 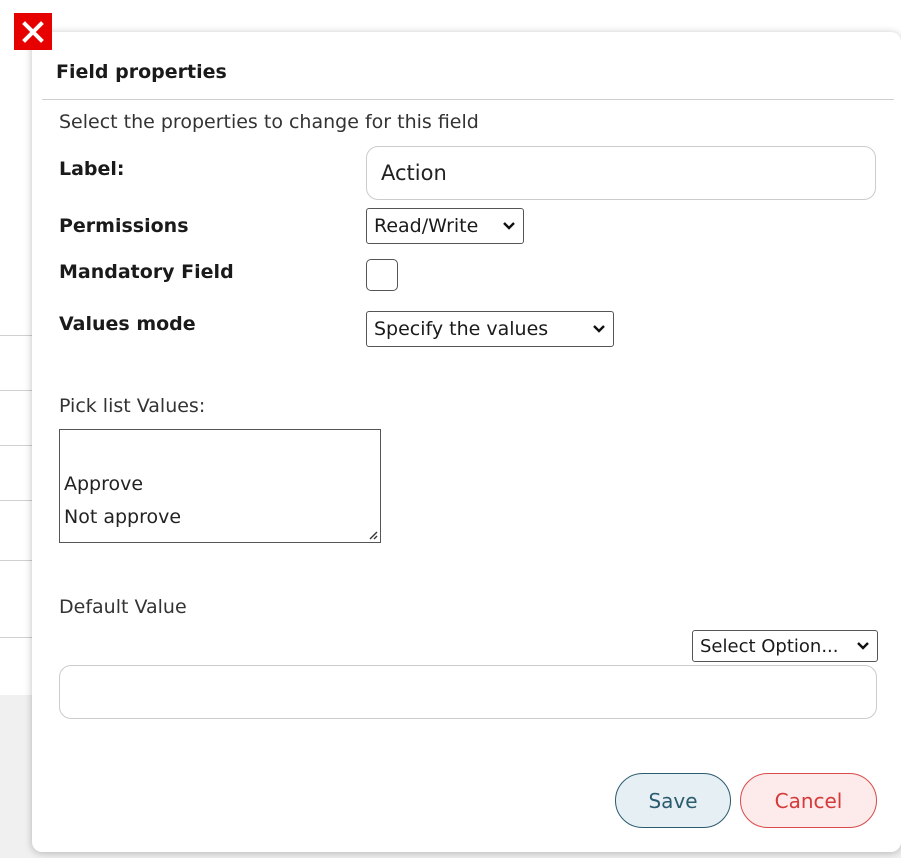 What do you see at coordinates (104, 484) in the screenshot?
I see `pick-list-value: Approve` at bounding box center [104, 484].